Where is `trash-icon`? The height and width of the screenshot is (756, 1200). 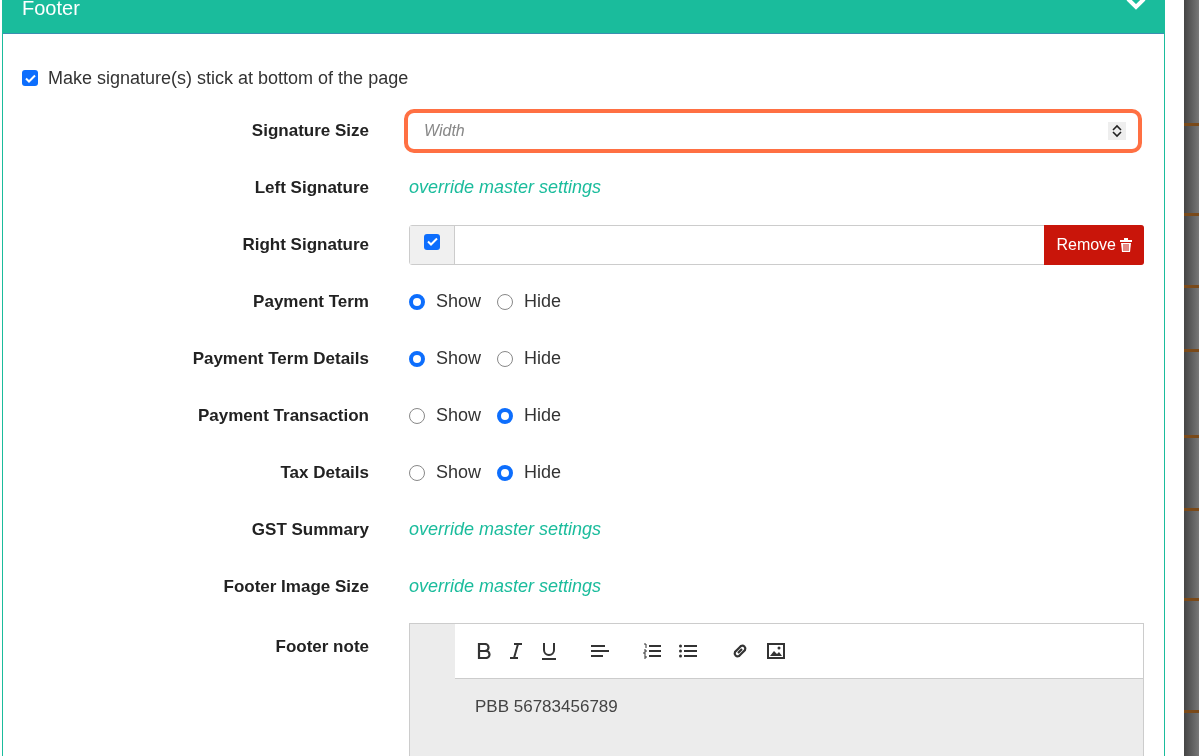
trash-icon is located at coordinates (1126, 244).